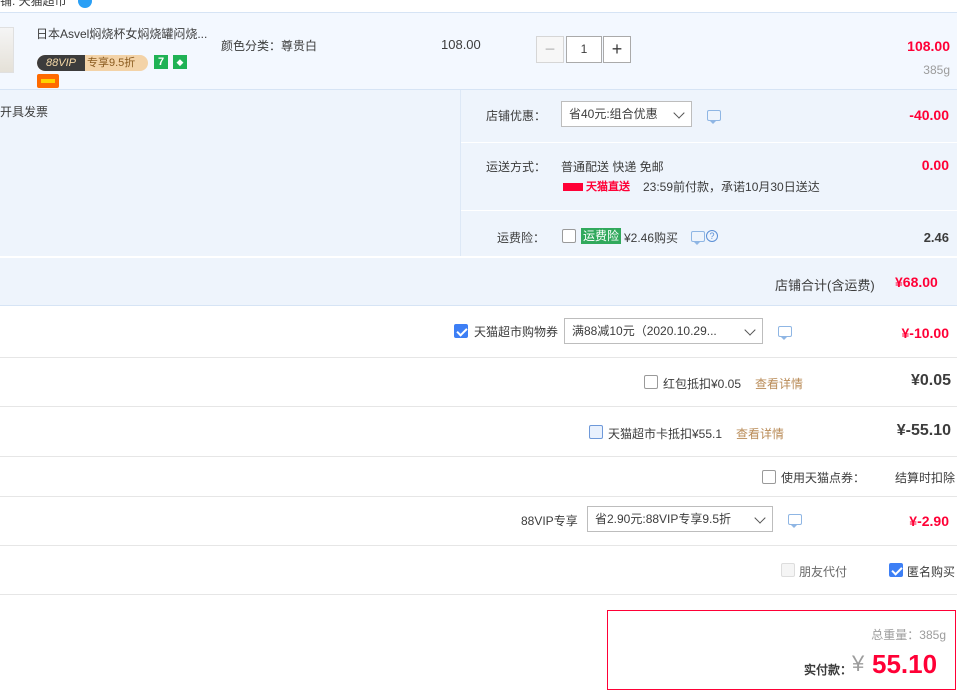  Describe the element at coordinates (651, 382) in the screenshot. I see `redpacket-checkbox` at that location.